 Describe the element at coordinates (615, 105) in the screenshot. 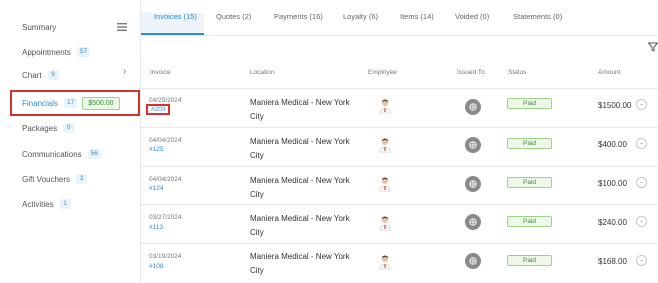

I see `amount: $1500.00` at that location.